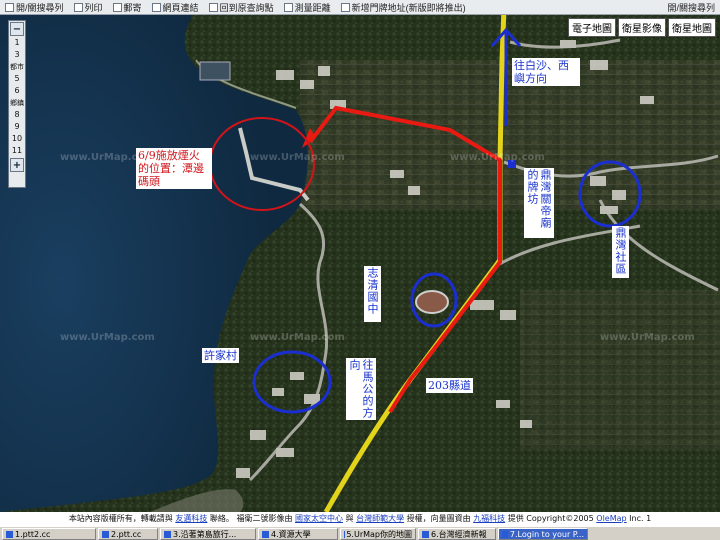  I want to click on watermark-3: www.UrMap.com, so click(497, 157).